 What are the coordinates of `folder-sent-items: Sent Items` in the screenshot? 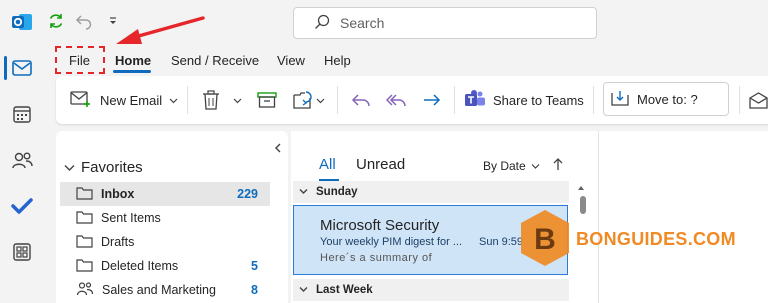 It's located at (165, 218).